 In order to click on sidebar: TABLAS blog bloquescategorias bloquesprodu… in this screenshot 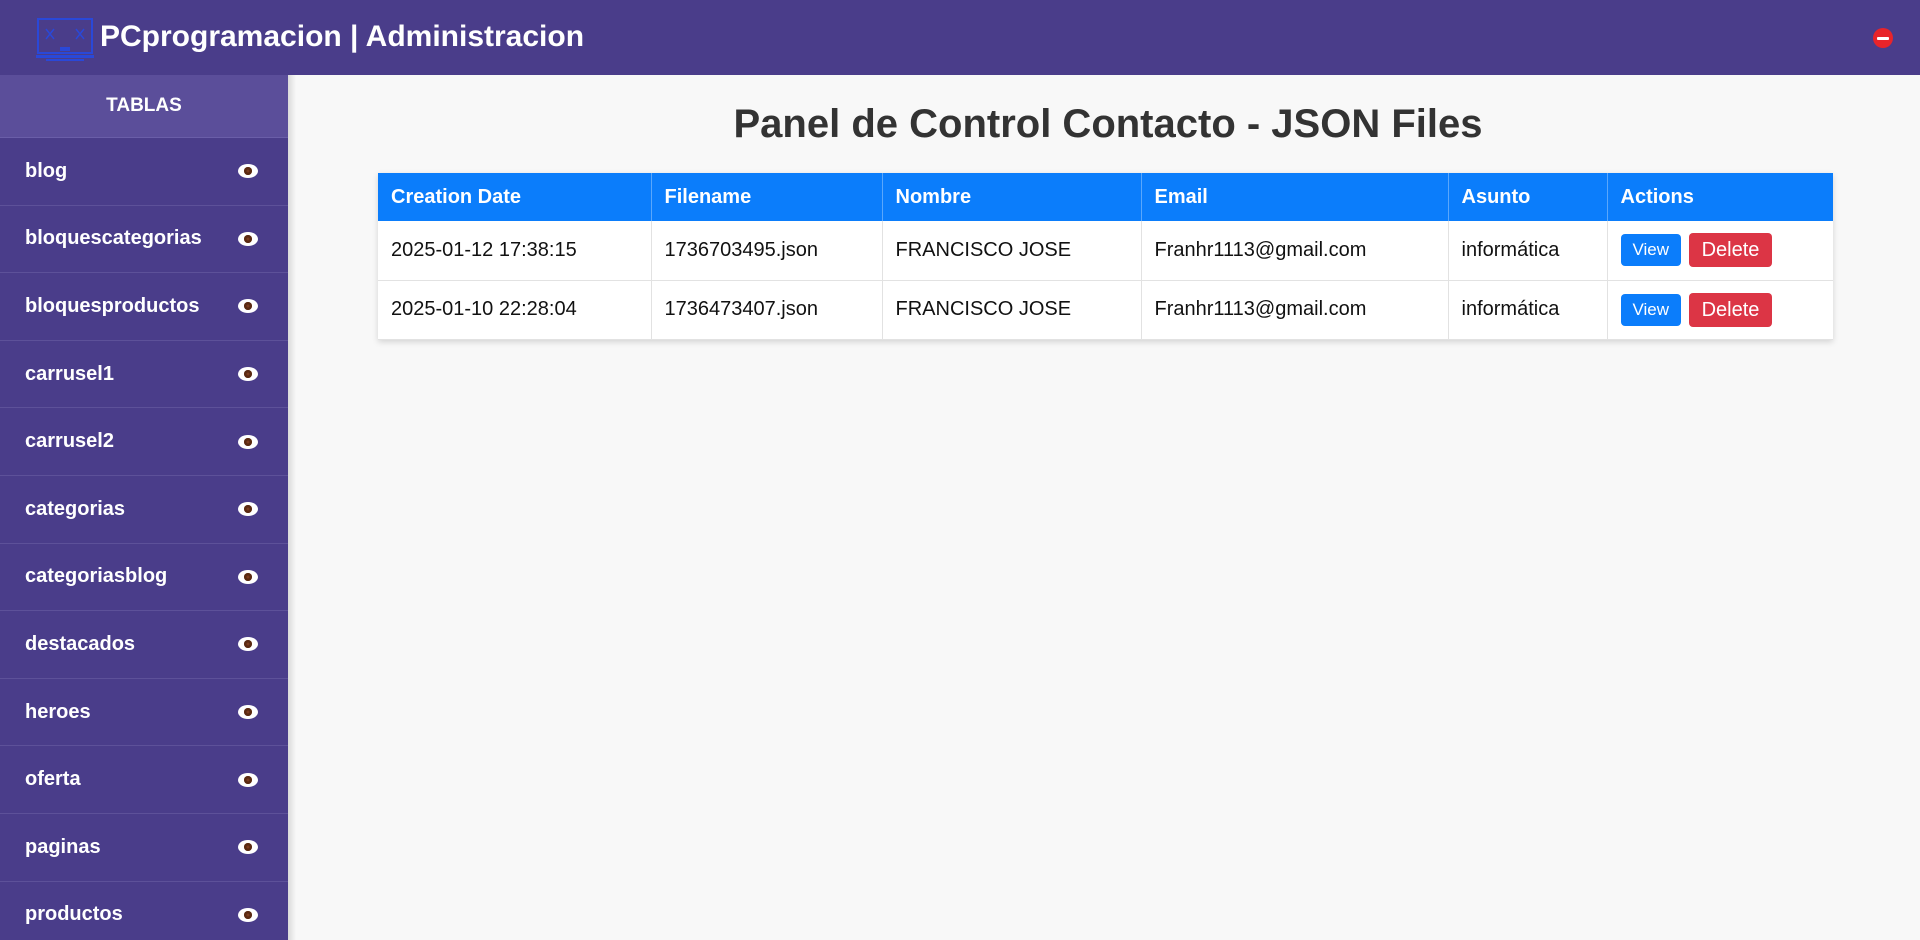, I will do `click(144, 507)`.